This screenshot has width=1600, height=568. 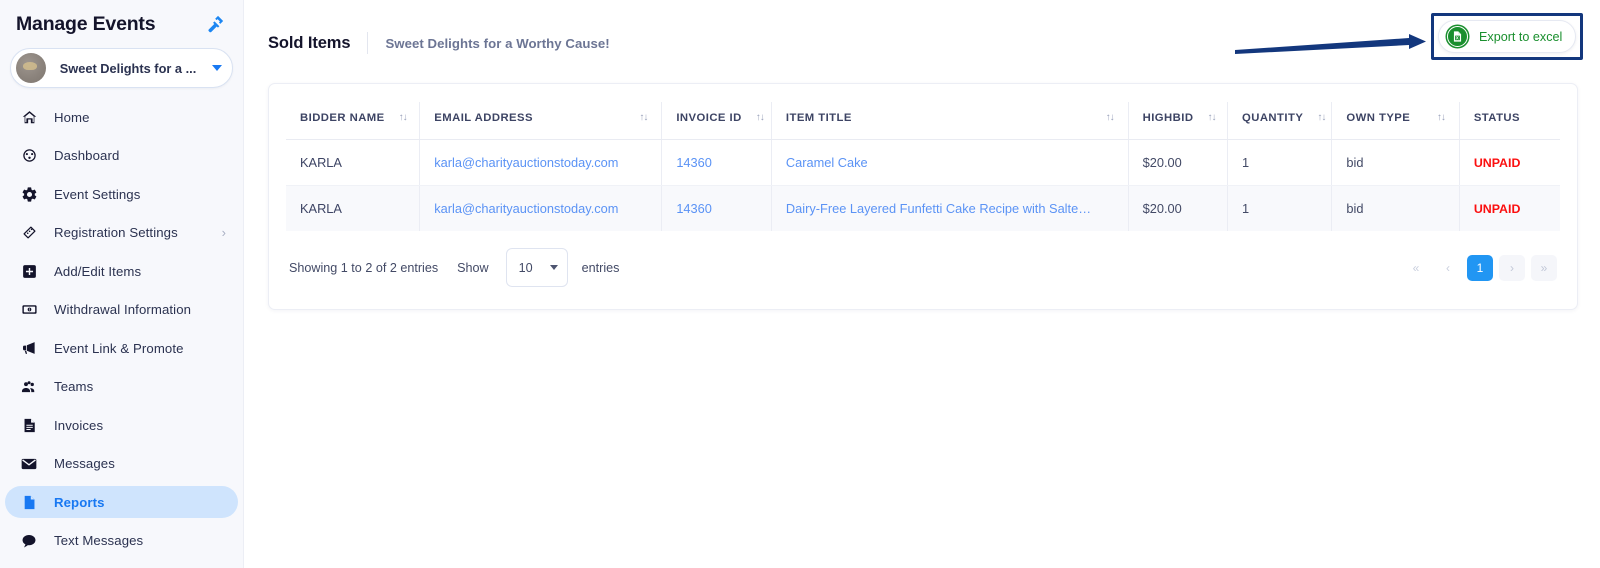 What do you see at coordinates (950, 162) in the screenshot?
I see `cell-item-title: Caramel Cake` at bounding box center [950, 162].